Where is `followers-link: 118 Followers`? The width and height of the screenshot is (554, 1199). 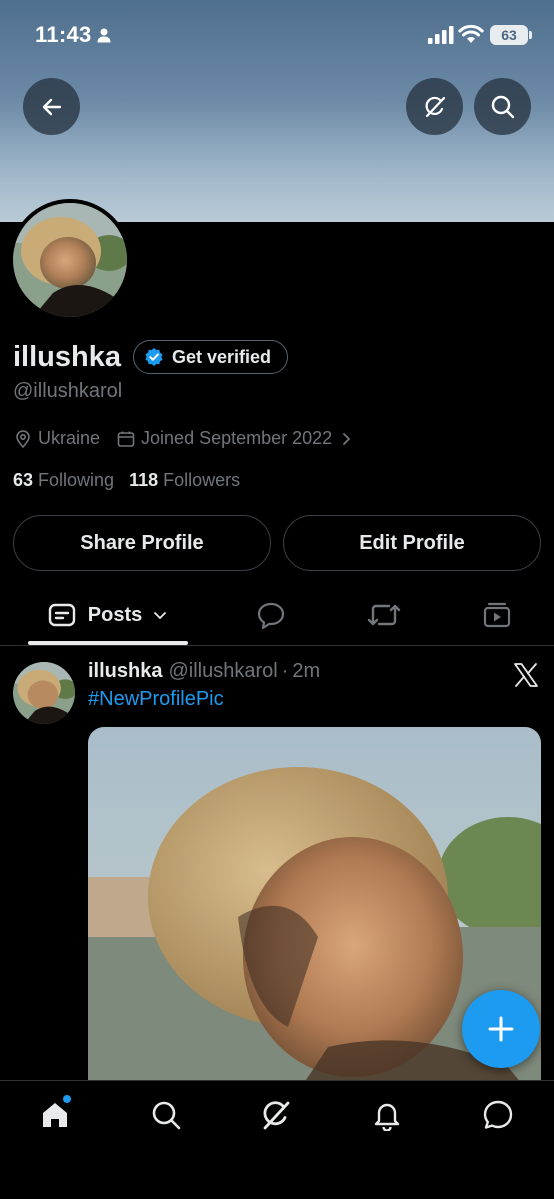
followers-link: 118 Followers is located at coordinates (184, 480).